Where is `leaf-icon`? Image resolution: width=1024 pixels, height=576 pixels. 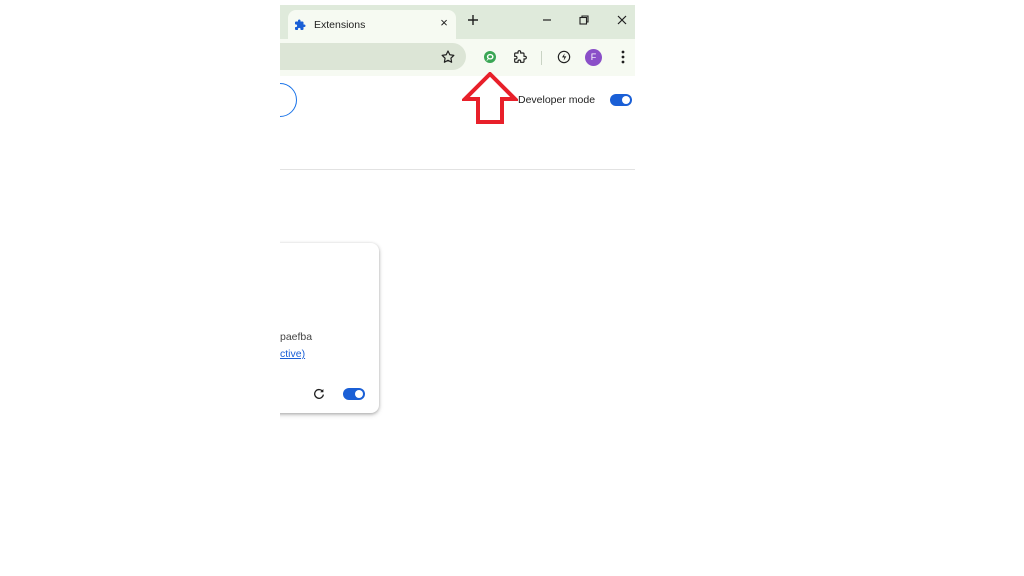
leaf-icon is located at coordinates (564, 57).